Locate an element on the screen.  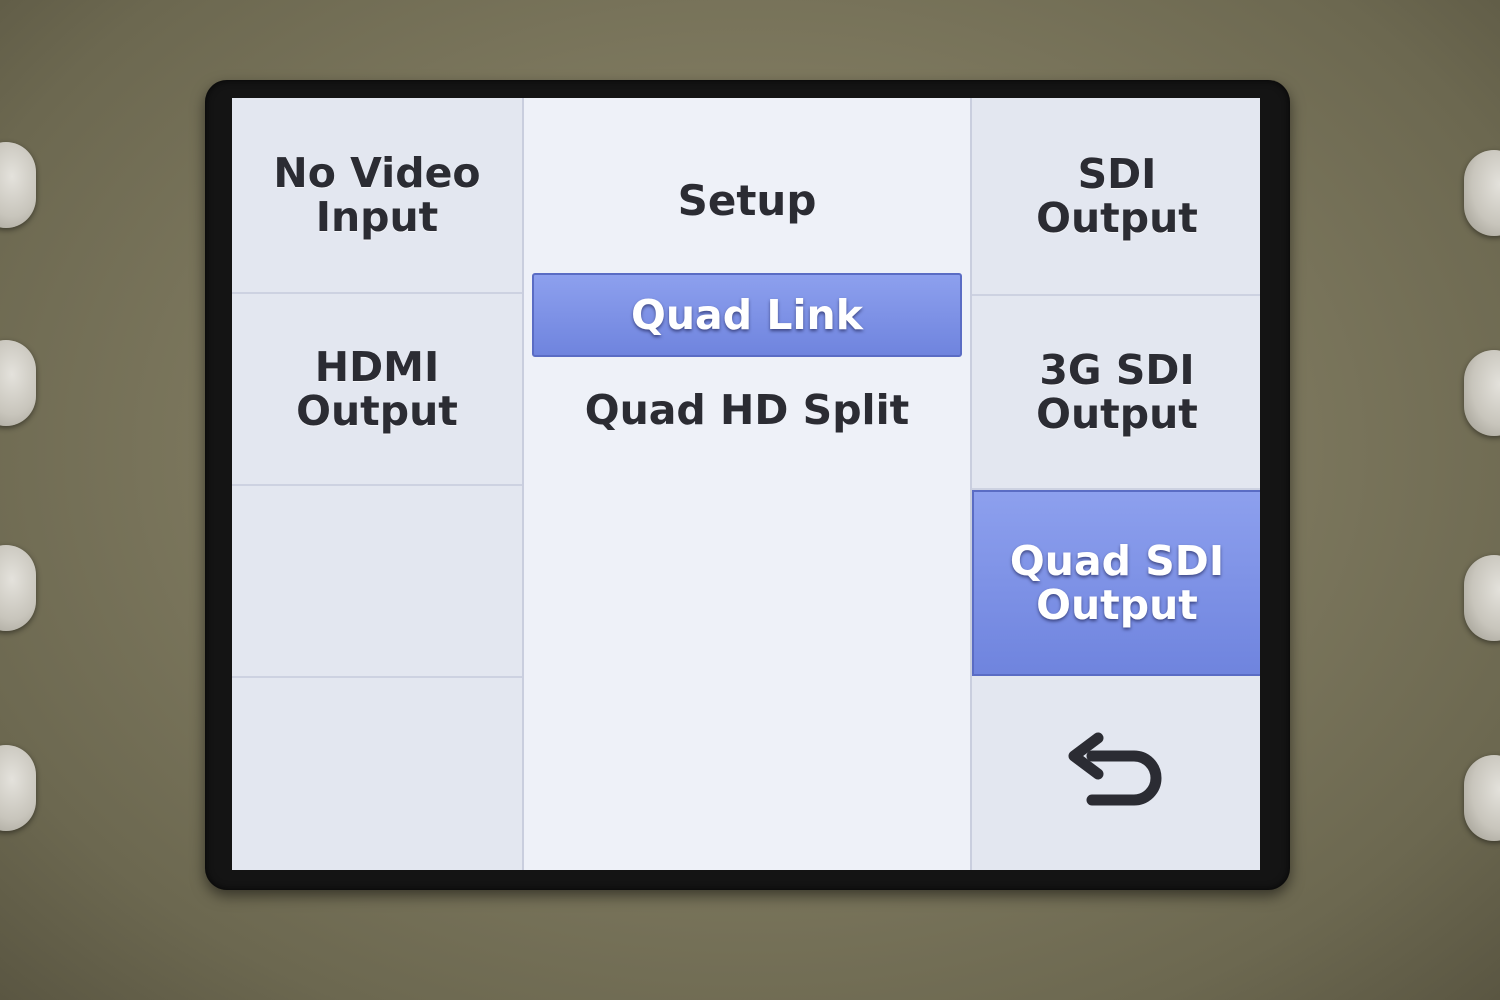
3g-sdi-output-label: 3G SDI Output is located at coordinates (1117, 392).